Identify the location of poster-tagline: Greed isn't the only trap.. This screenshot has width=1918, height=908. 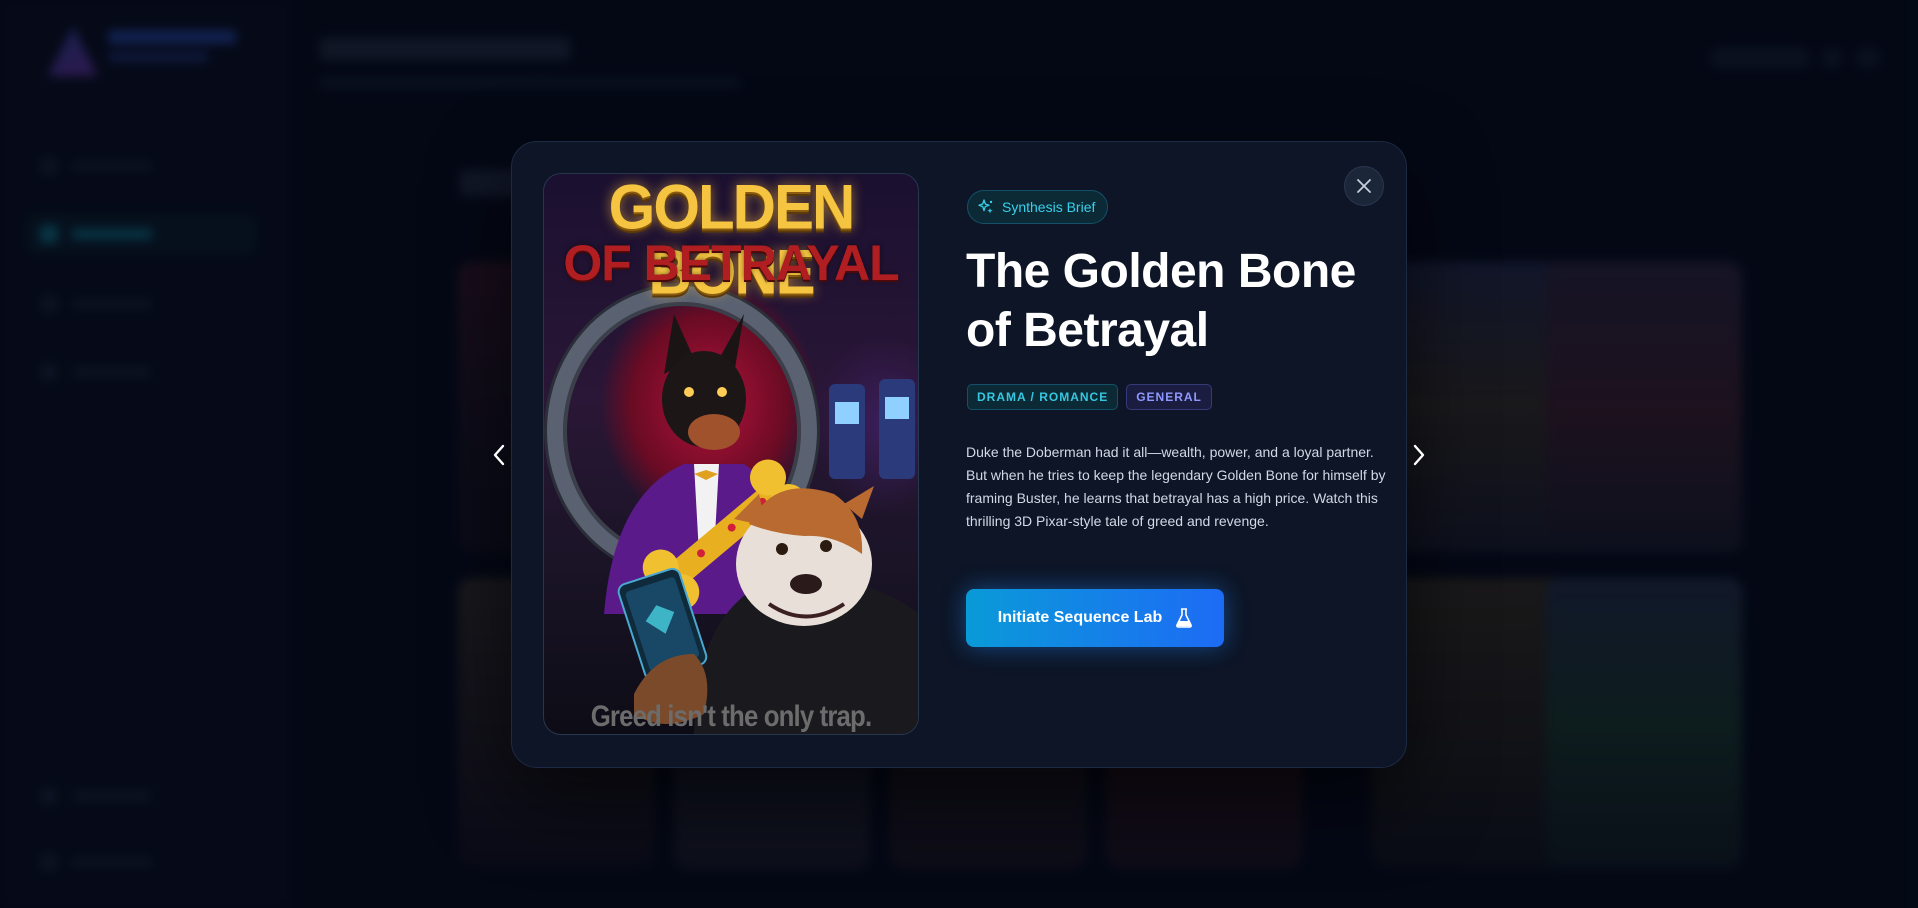
(731, 716).